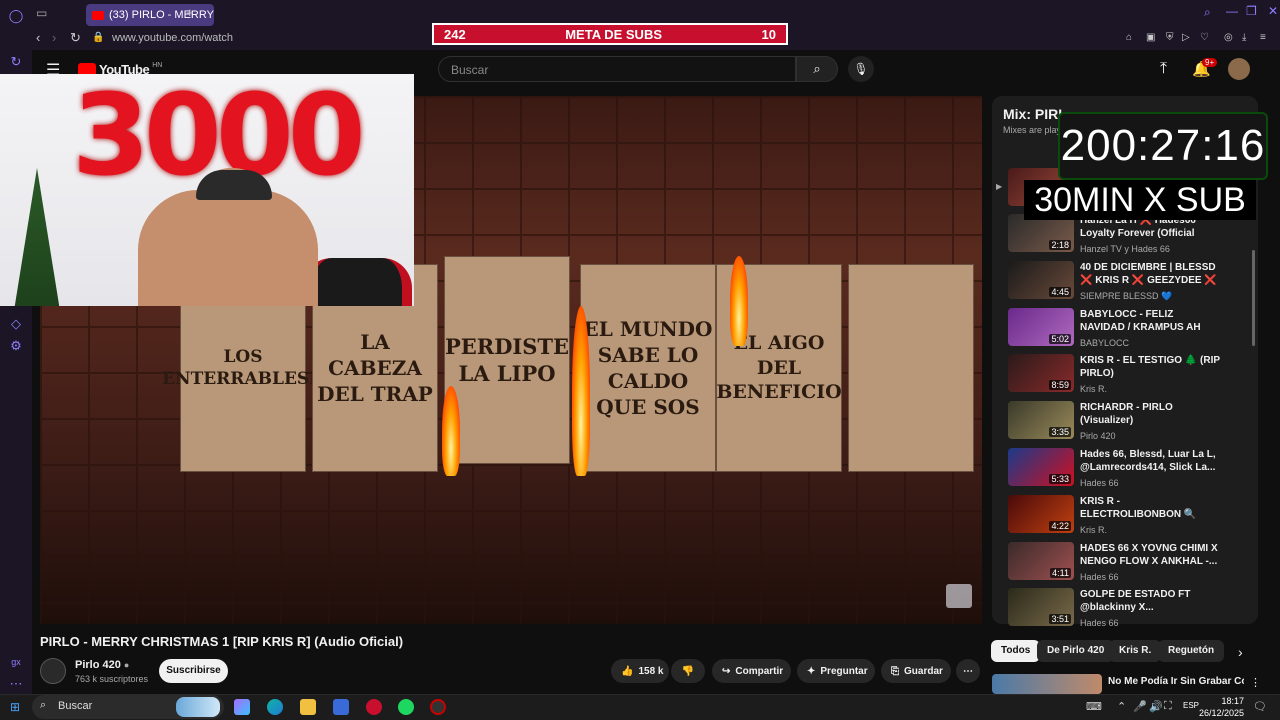 The height and width of the screenshot is (720, 1280). I want to click on chip-channel: De Pirlo 420, so click(1076, 651).